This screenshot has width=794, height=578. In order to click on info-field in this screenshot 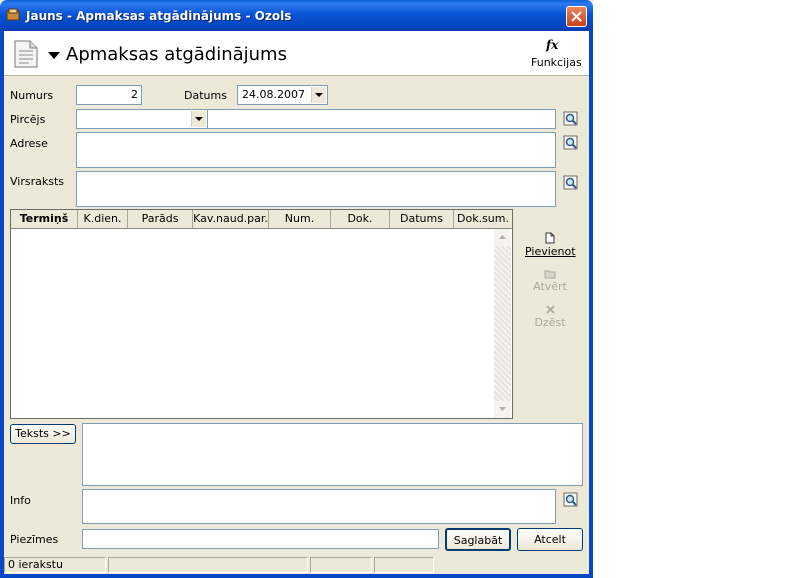, I will do `click(319, 506)`.